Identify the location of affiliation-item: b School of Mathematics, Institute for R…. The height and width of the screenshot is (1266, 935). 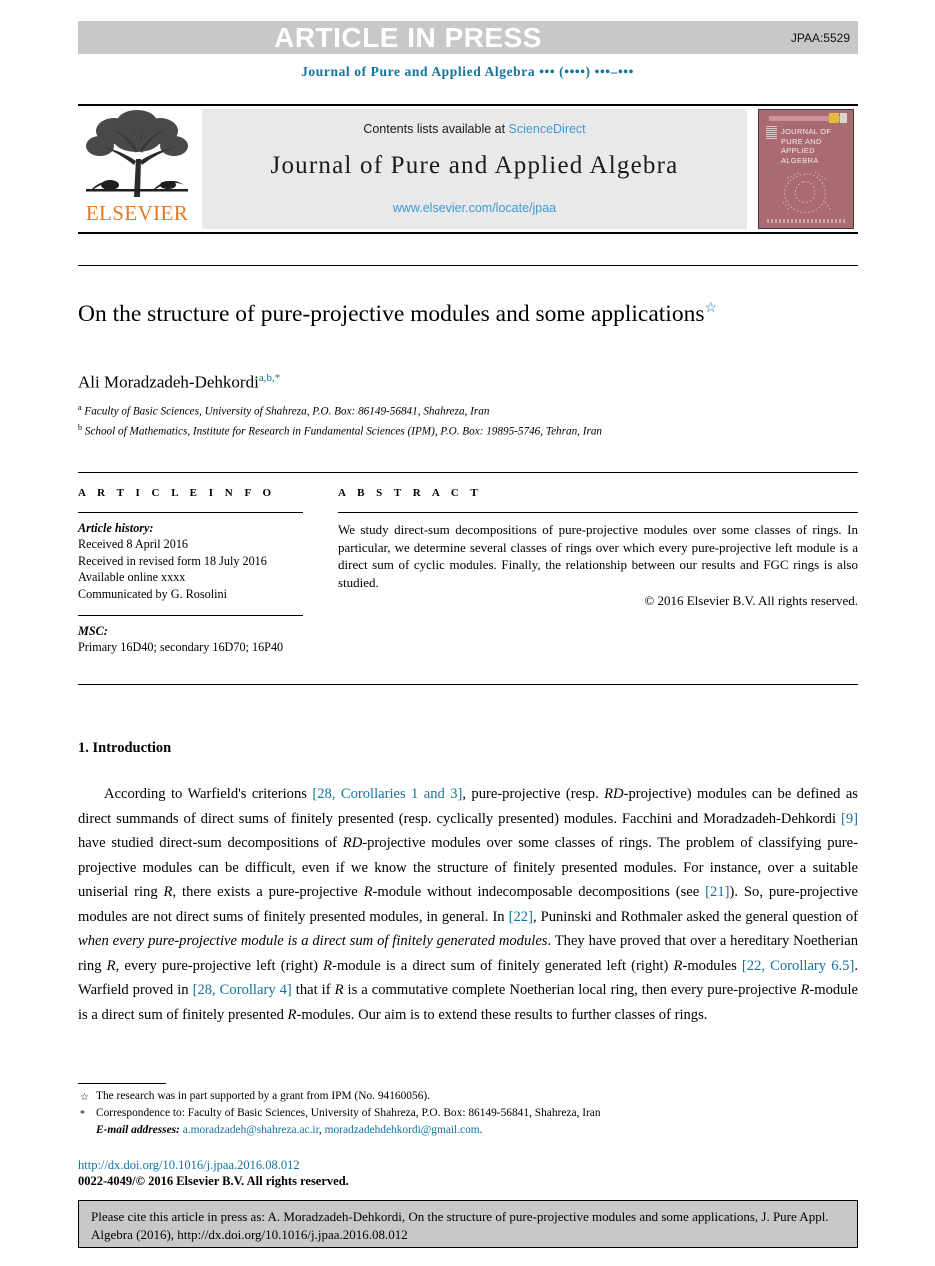
(448, 430).